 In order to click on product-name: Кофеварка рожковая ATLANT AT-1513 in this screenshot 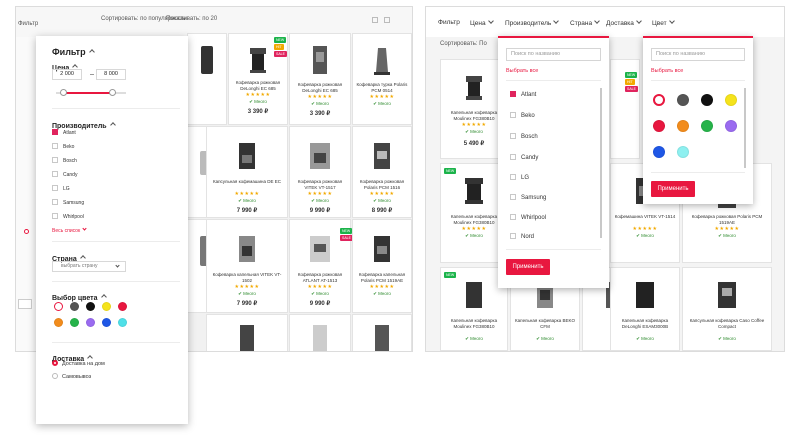, I will do `click(320, 277)`.